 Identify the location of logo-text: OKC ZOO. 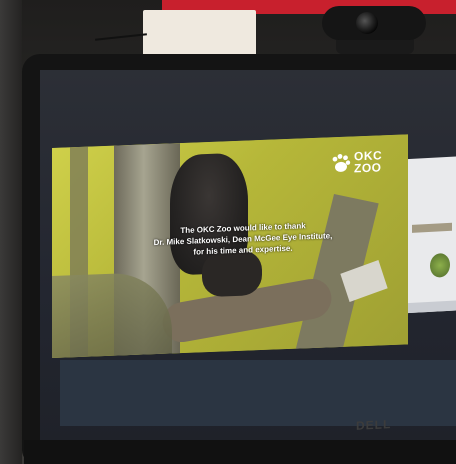
(368, 162).